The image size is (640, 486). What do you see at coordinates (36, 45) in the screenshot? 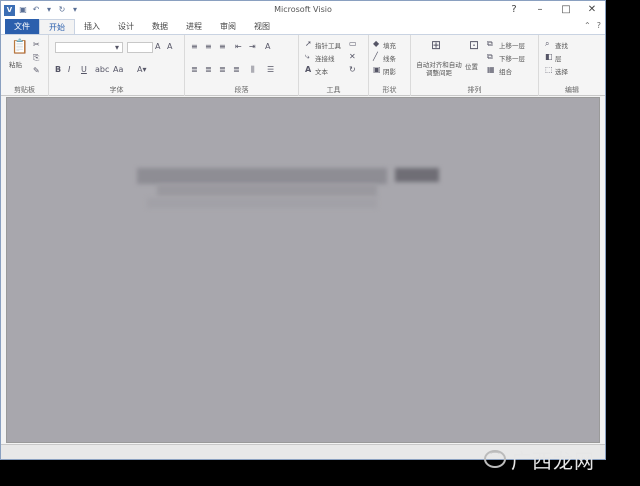
I see `cut-icon: ✂` at bounding box center [36, 45].